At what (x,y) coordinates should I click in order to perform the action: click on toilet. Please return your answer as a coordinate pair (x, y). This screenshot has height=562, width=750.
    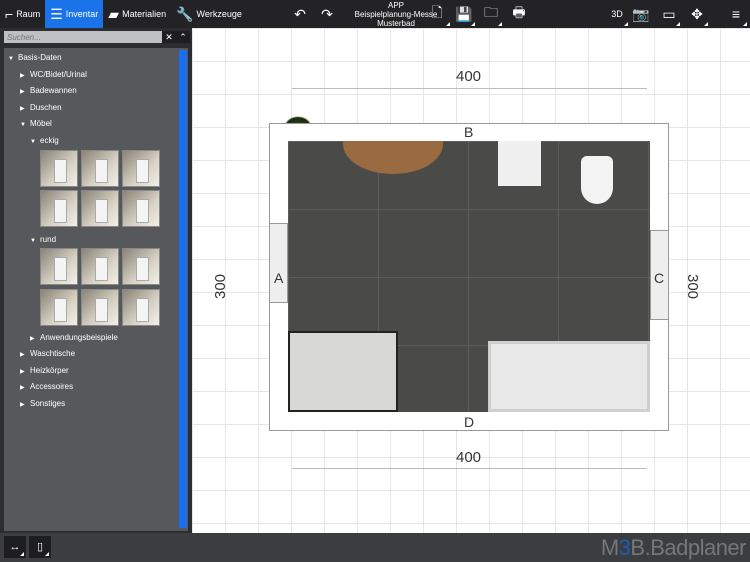
    Looking at the image, I should click on (597, 180).